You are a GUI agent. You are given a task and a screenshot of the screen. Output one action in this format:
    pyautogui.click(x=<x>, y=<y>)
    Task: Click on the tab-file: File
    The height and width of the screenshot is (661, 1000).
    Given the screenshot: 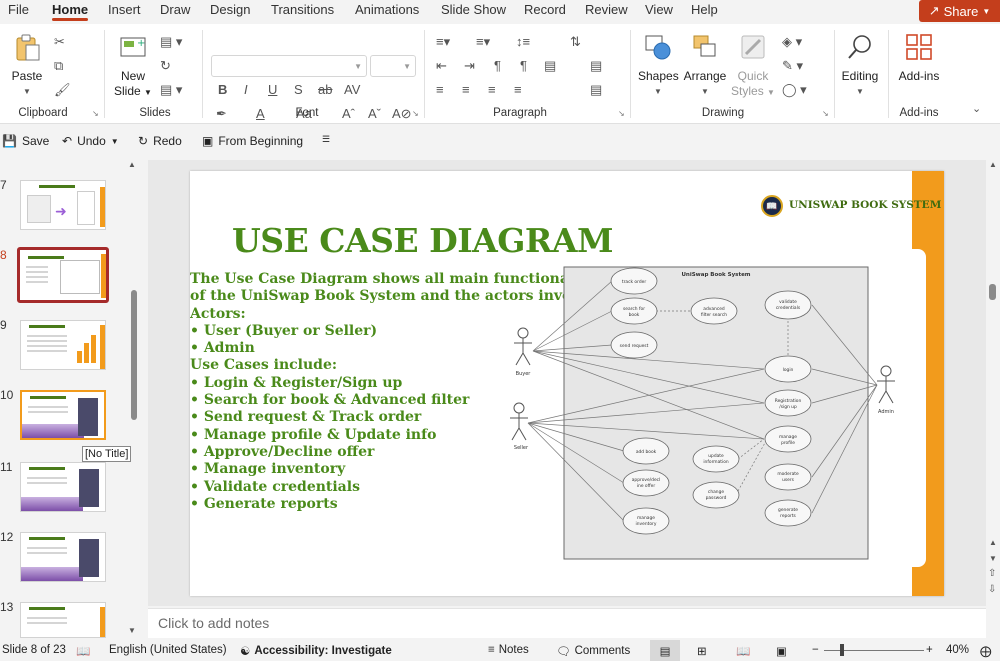 What is the action you would take?
    pyautogui.click(x=18, y=9)
    